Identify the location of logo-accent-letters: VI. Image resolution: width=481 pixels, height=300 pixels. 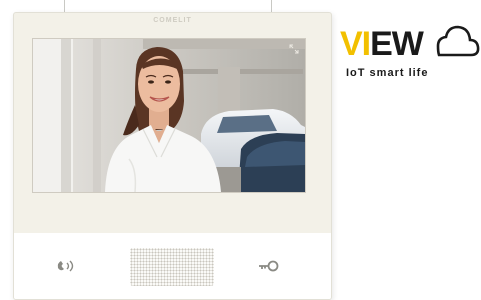
(355, 44).